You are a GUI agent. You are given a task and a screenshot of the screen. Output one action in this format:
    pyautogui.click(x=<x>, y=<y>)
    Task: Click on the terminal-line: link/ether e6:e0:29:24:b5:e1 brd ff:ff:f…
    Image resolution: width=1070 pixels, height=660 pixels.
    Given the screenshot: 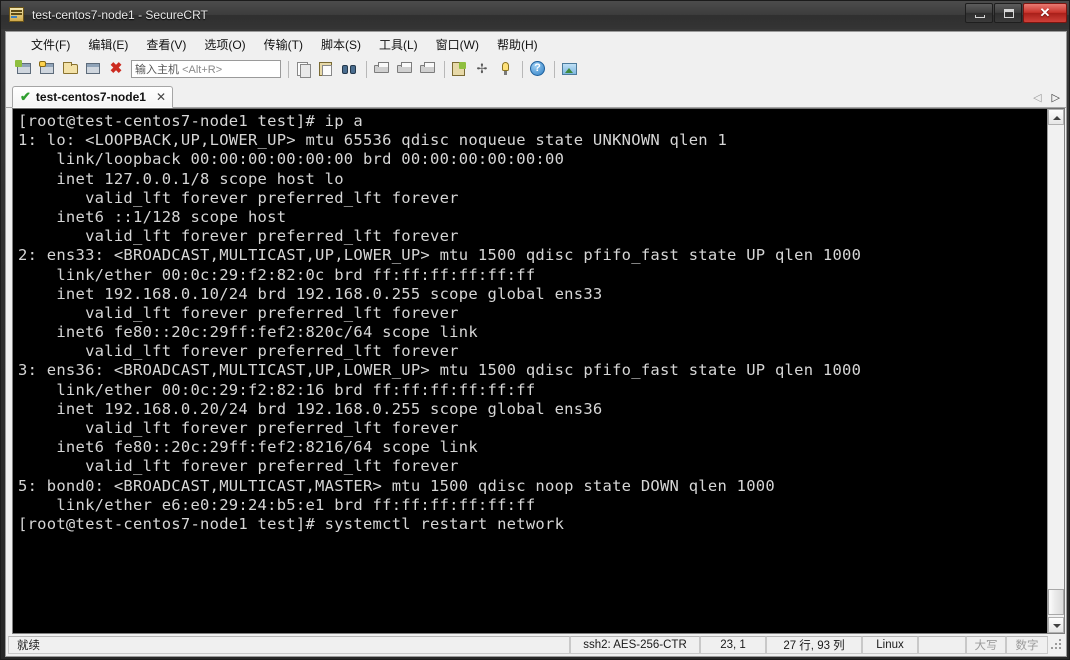 What is the action you would take?
    pyautogui.click(x=277, y=504)
    